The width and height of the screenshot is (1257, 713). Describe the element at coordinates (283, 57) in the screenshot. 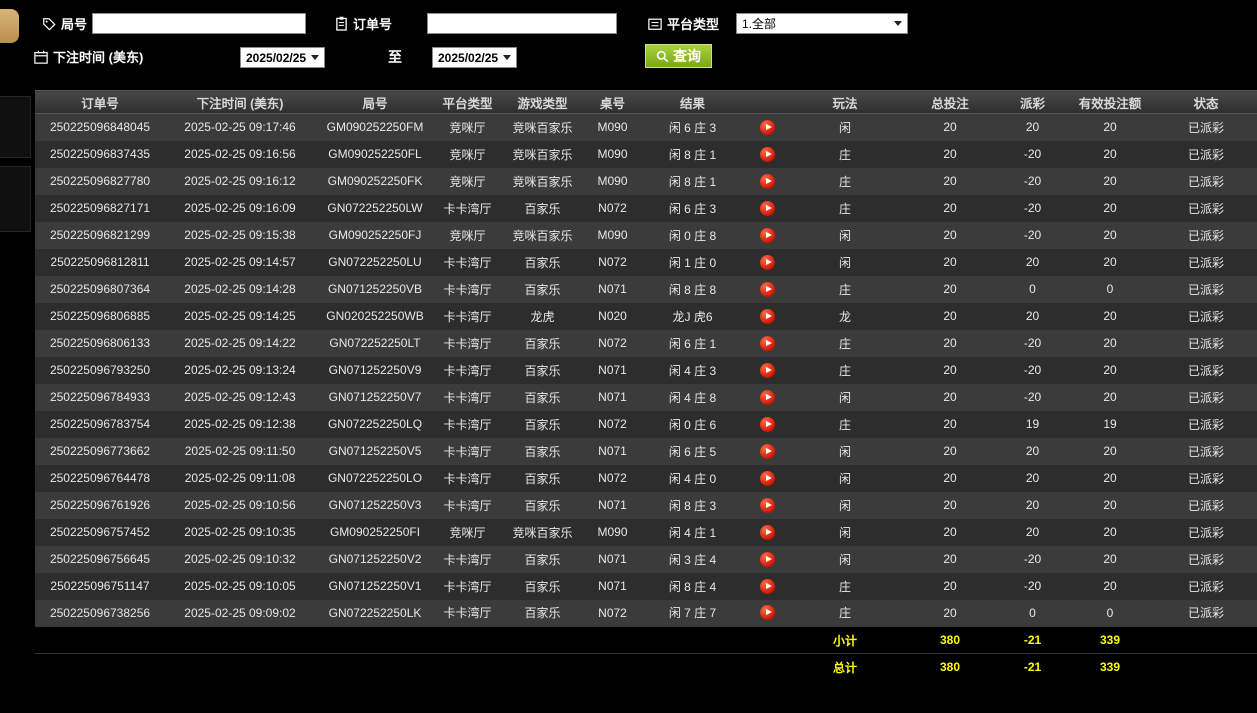

I see `date-from-select: 2025/02/25` at that location.